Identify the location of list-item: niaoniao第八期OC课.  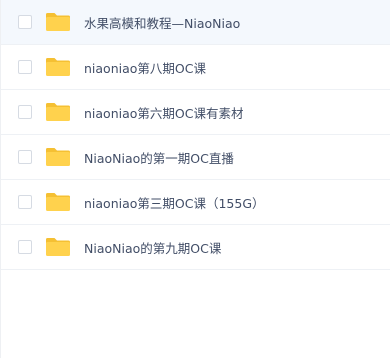
(195, 67).